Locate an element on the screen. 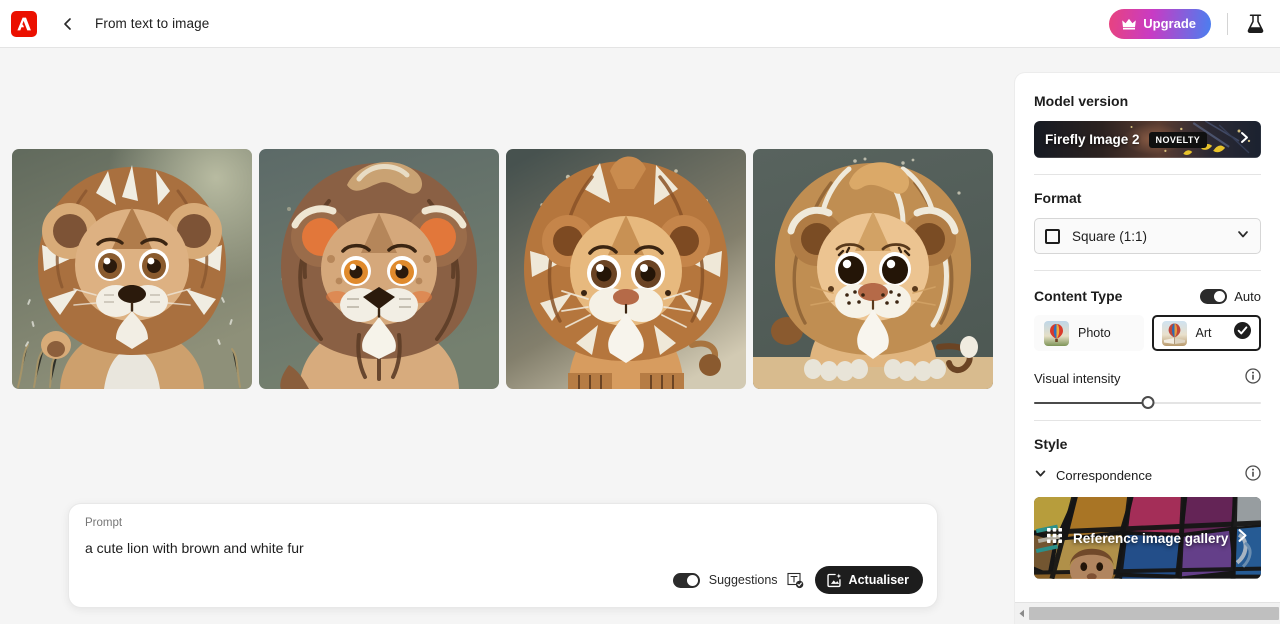 The width and height of the screenshot is (1280, 624). gallery-label: Reference image gallery is located at coordinates (1151, 538).